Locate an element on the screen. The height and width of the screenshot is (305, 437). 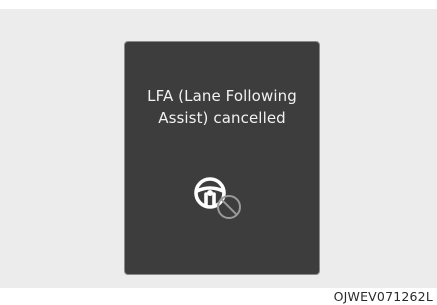
figure-reference-code: OJWEV071262L is located at coordinates (383, 296).